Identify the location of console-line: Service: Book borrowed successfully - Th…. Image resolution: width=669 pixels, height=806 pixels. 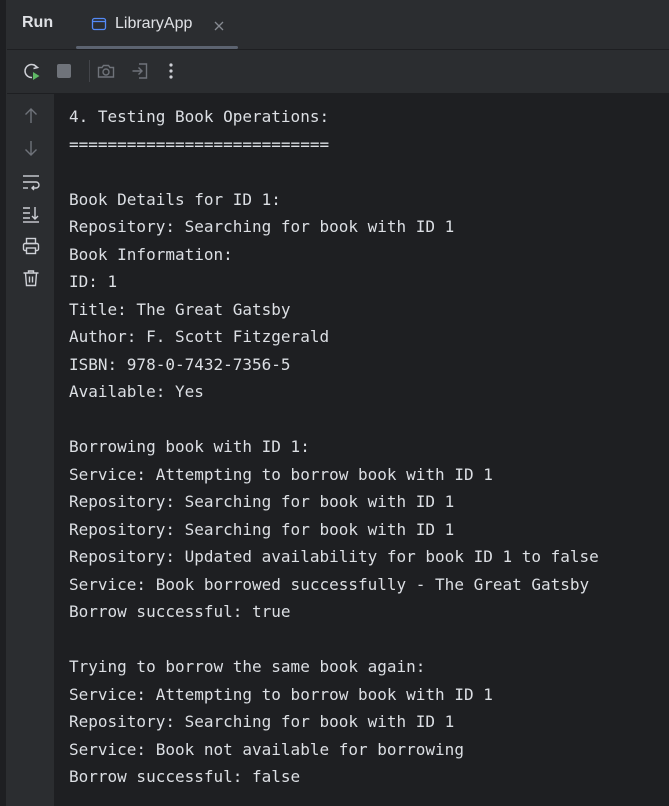
(329, 584).